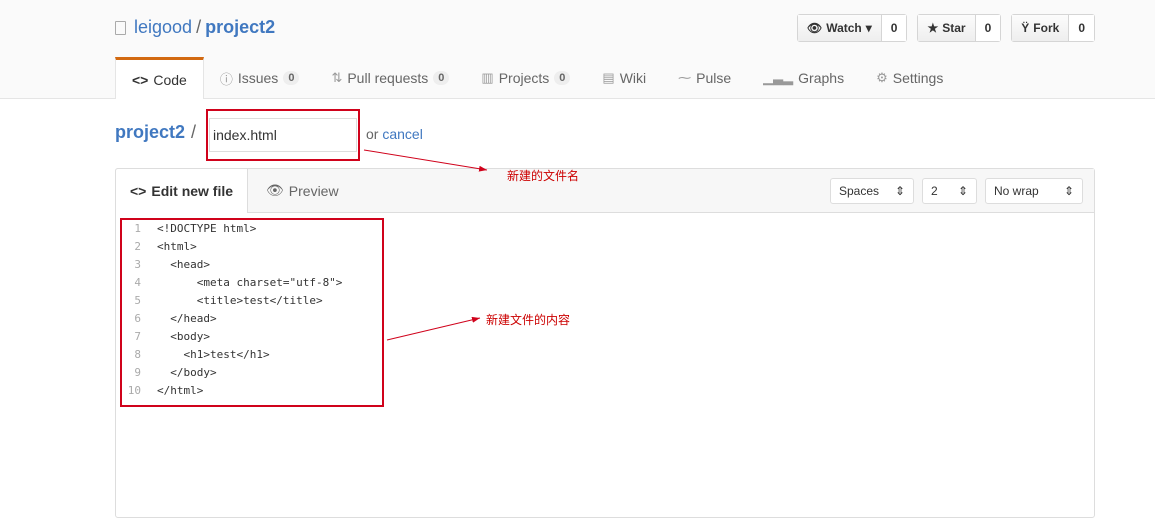 This screenshot has width=1155, height=518. What do you see at coordinates (425, 245) in the screenshot?
I see `annotation-arrows` at bounding box center [425, 245].